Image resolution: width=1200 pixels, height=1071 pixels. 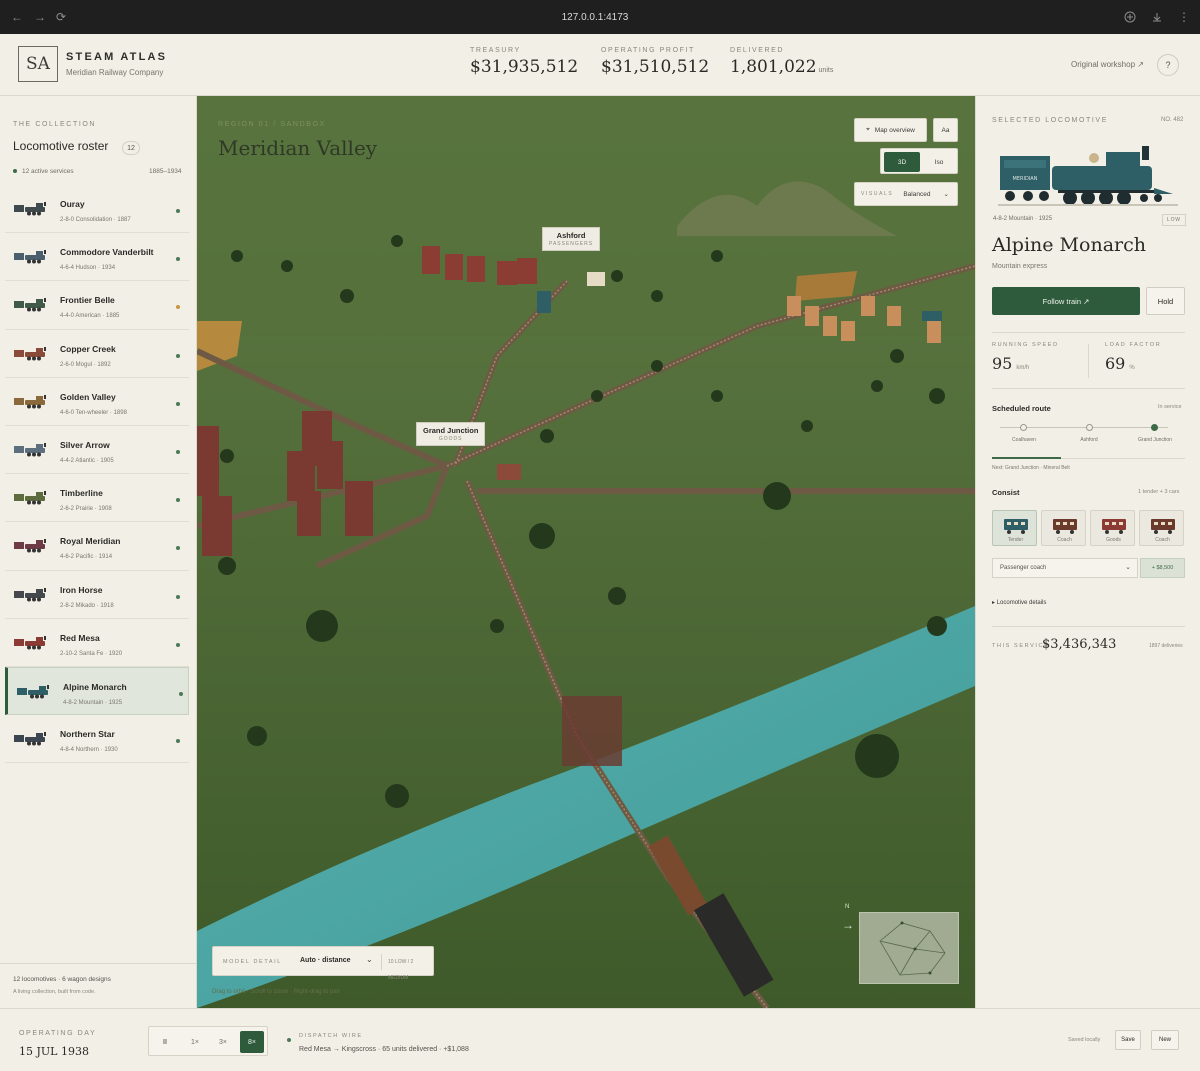 I want to click on roster-item: Iron Horse 2-8-2 Mikado · 1918, so click(x=97, y=595).